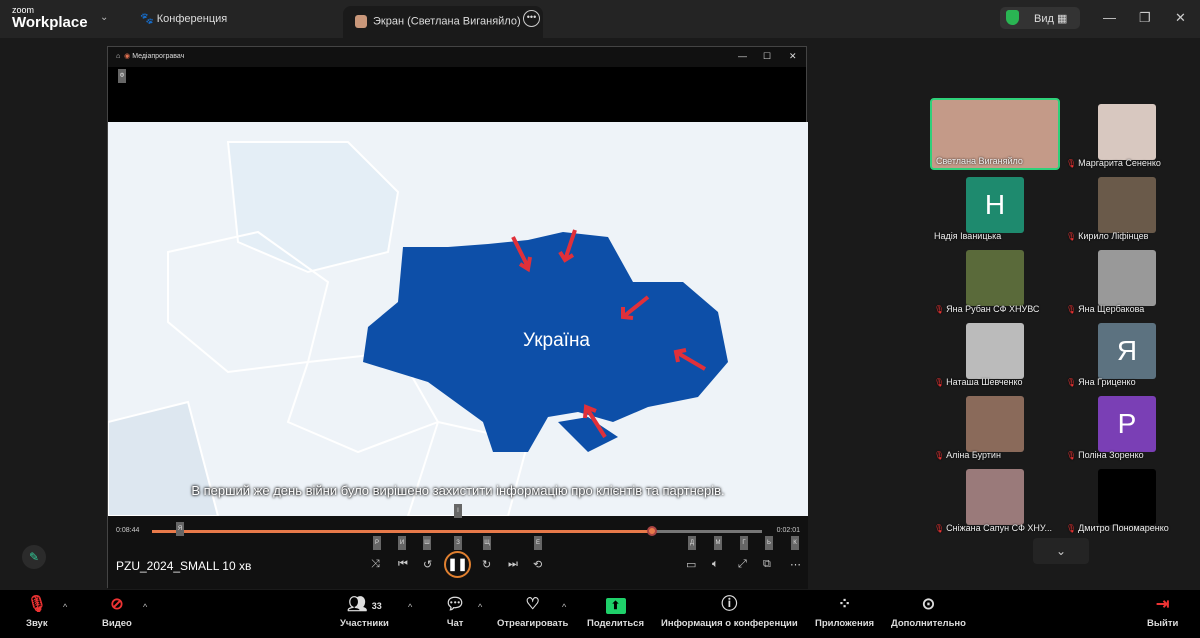 The width and height of the screenshot is (1200, 638). I want to click on participant-name: Поліна Зоренко, so click(1111, 455).